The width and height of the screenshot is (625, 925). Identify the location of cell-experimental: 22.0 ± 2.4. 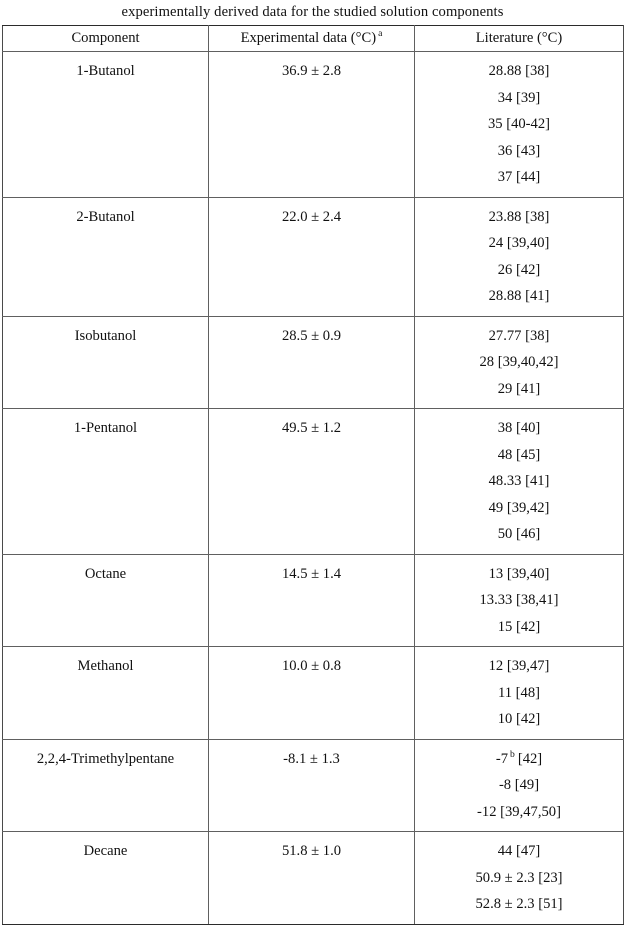
(311, 257).